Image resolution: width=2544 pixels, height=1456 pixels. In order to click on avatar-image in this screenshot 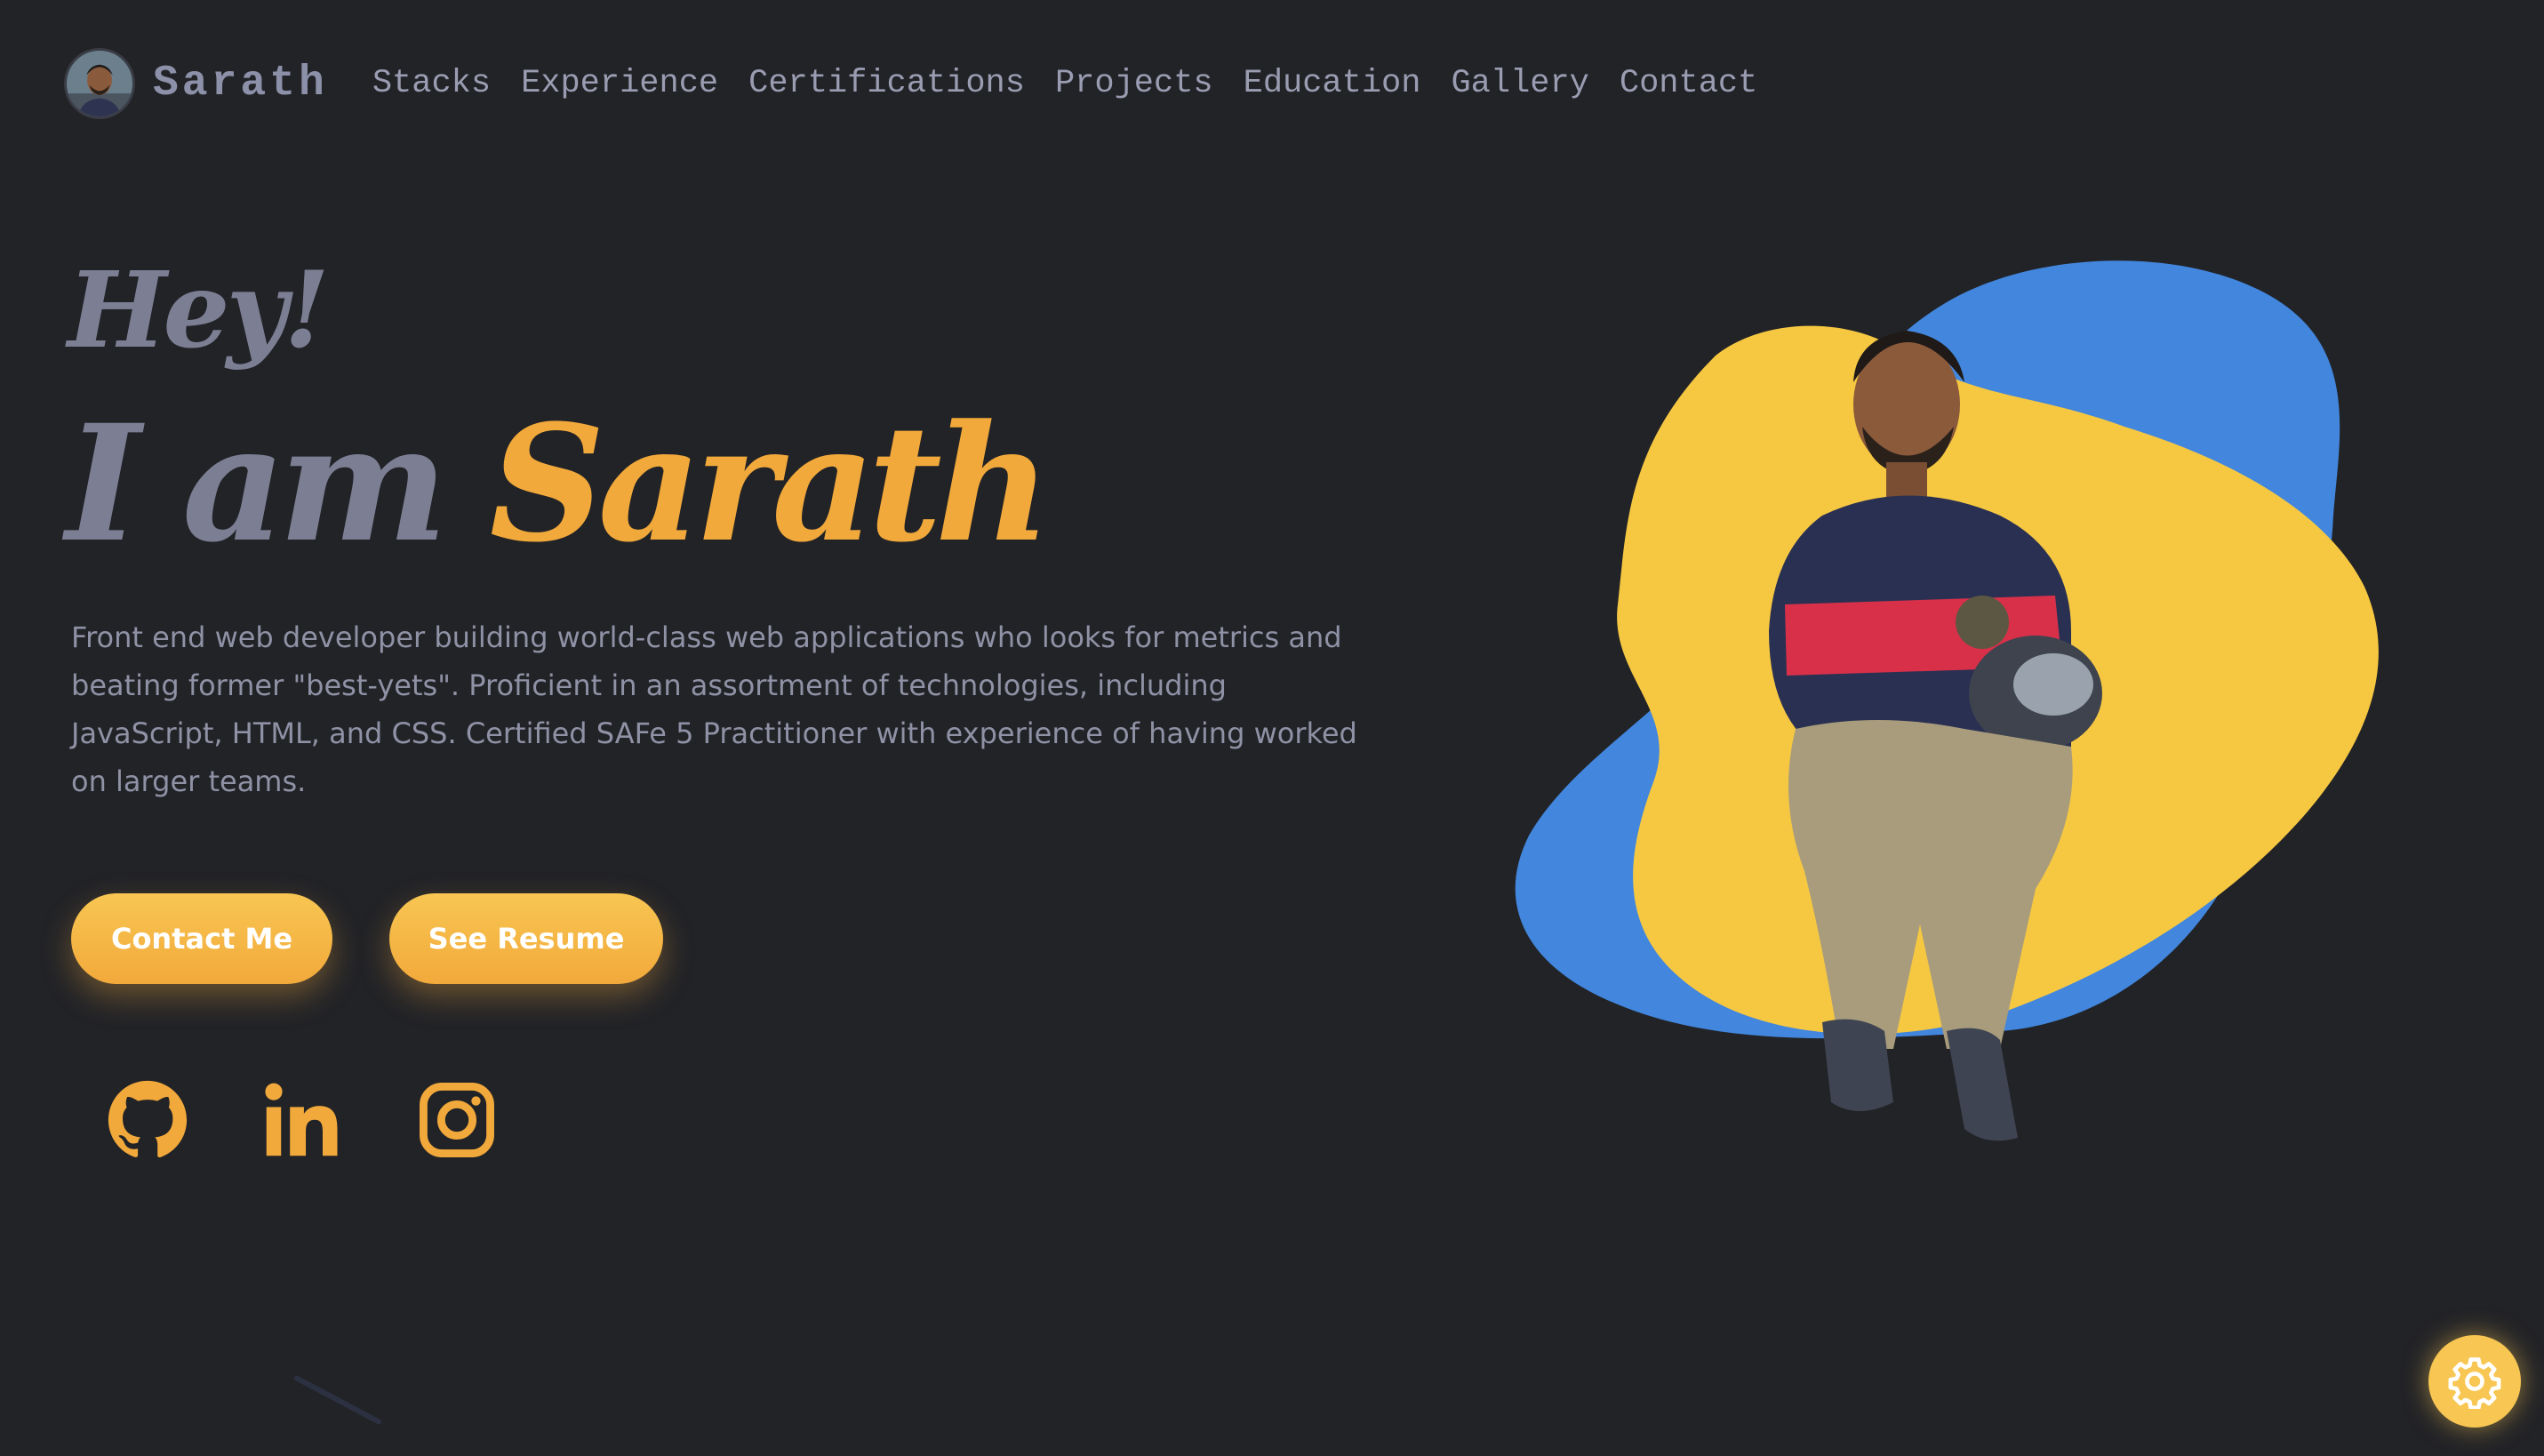, I will do `click(99, 83)`.